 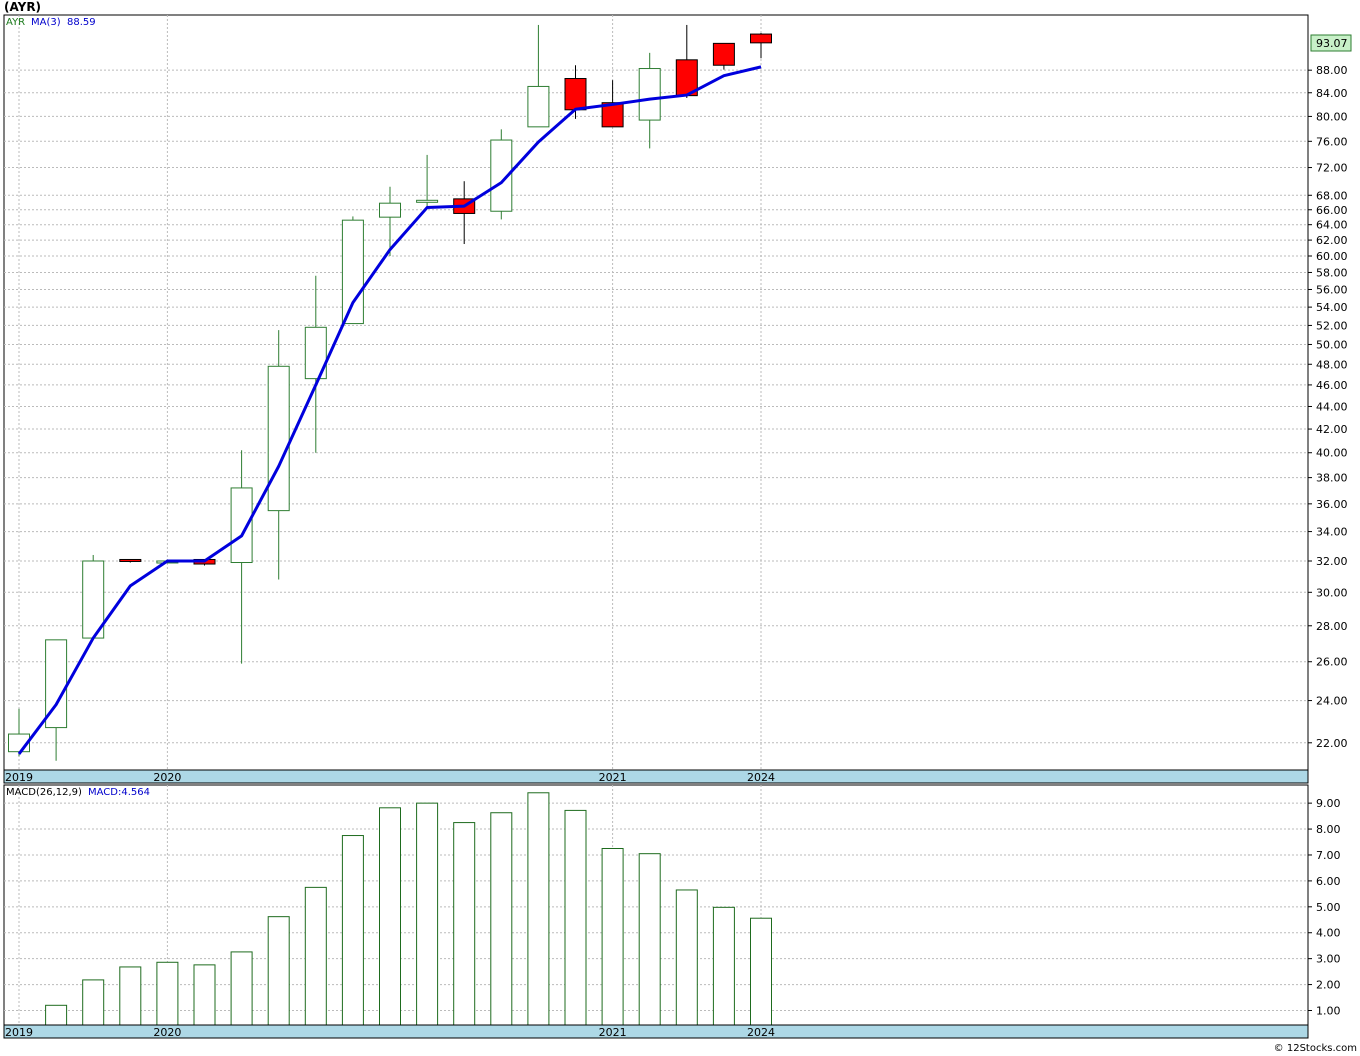 What do you see at coordinates (1332, 168) in the screenshot?
I see `price-tick-label: 72.00` at bounding box center [1332, 168].